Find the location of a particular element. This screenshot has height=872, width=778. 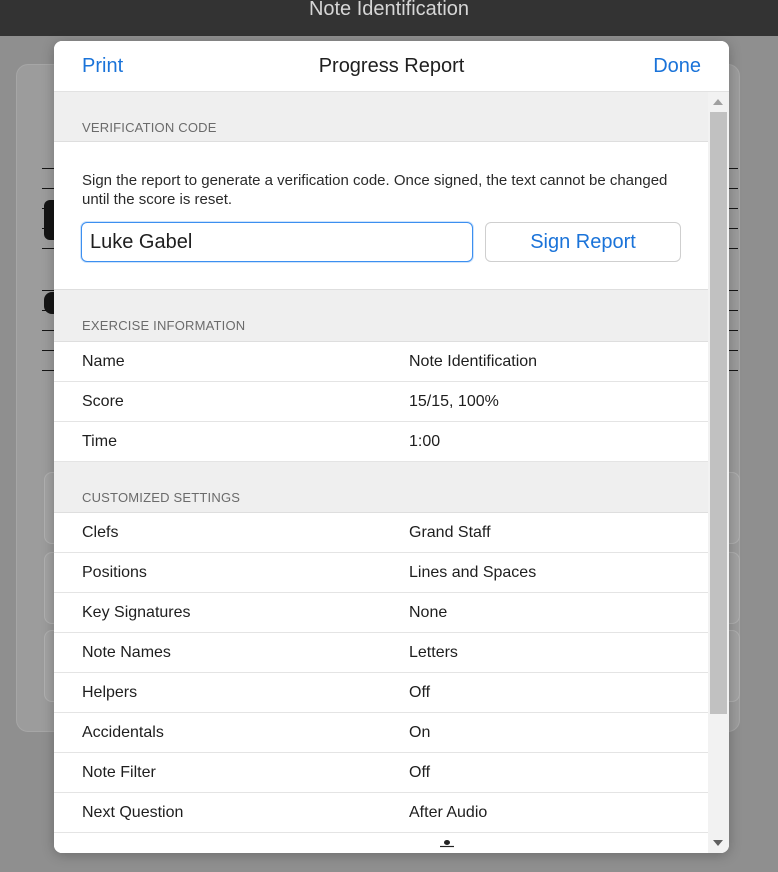

table-row: Helpers Off is located at coordinates (381, 693).